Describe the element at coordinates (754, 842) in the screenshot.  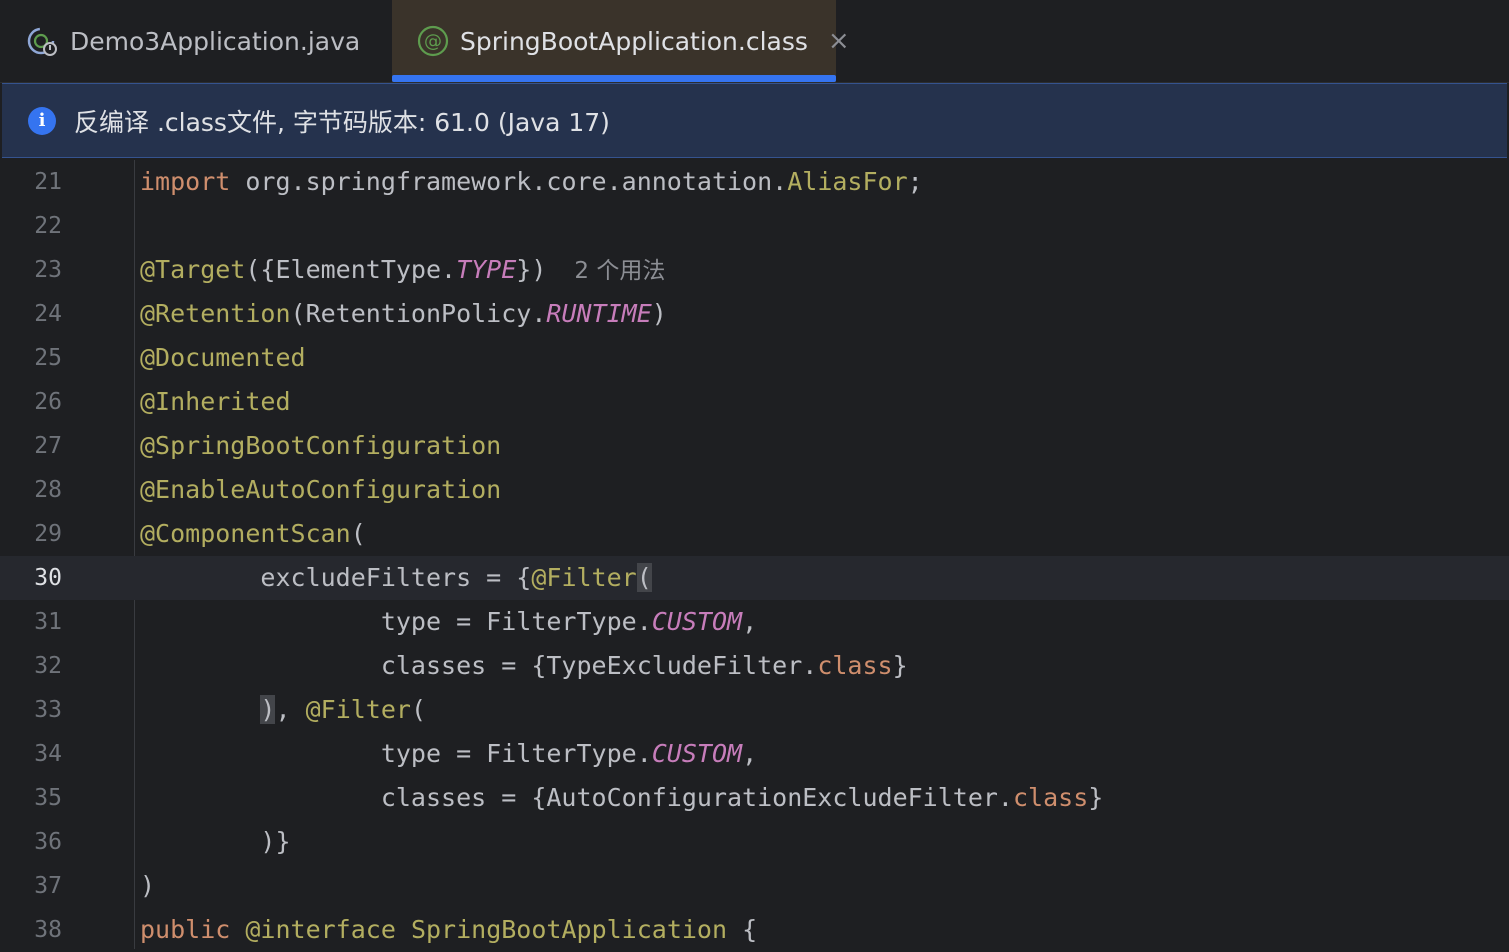
I see `code-line: 36 )}` at that location.